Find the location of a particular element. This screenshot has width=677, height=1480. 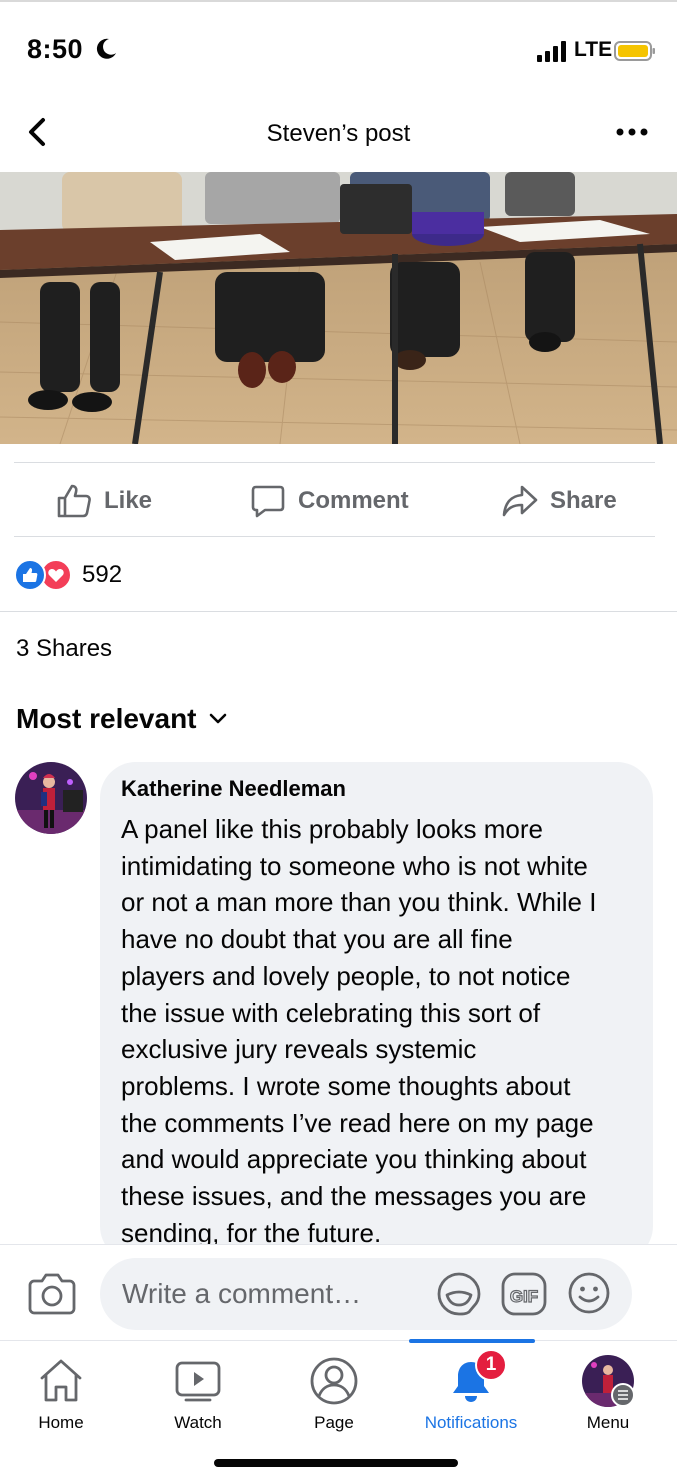

comment-line: the comments I’ve read here on my page is located at coordinates (357, 1122).